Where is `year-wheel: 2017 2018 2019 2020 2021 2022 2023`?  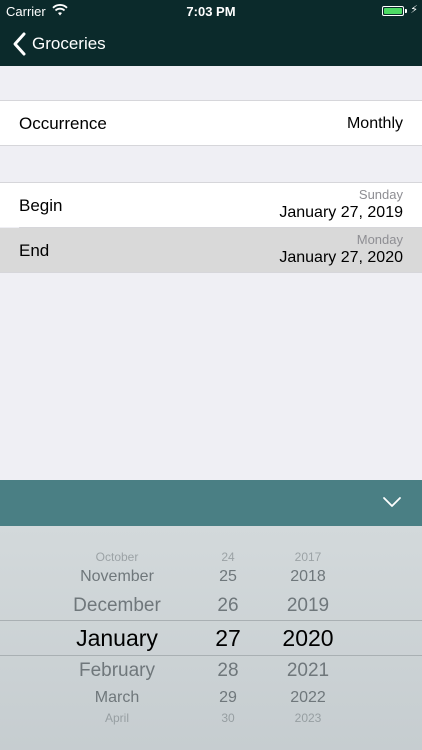 year-wheel: 2017 2018 2019 2020 2021 2022 2023 is located at coordinates (308, 638).